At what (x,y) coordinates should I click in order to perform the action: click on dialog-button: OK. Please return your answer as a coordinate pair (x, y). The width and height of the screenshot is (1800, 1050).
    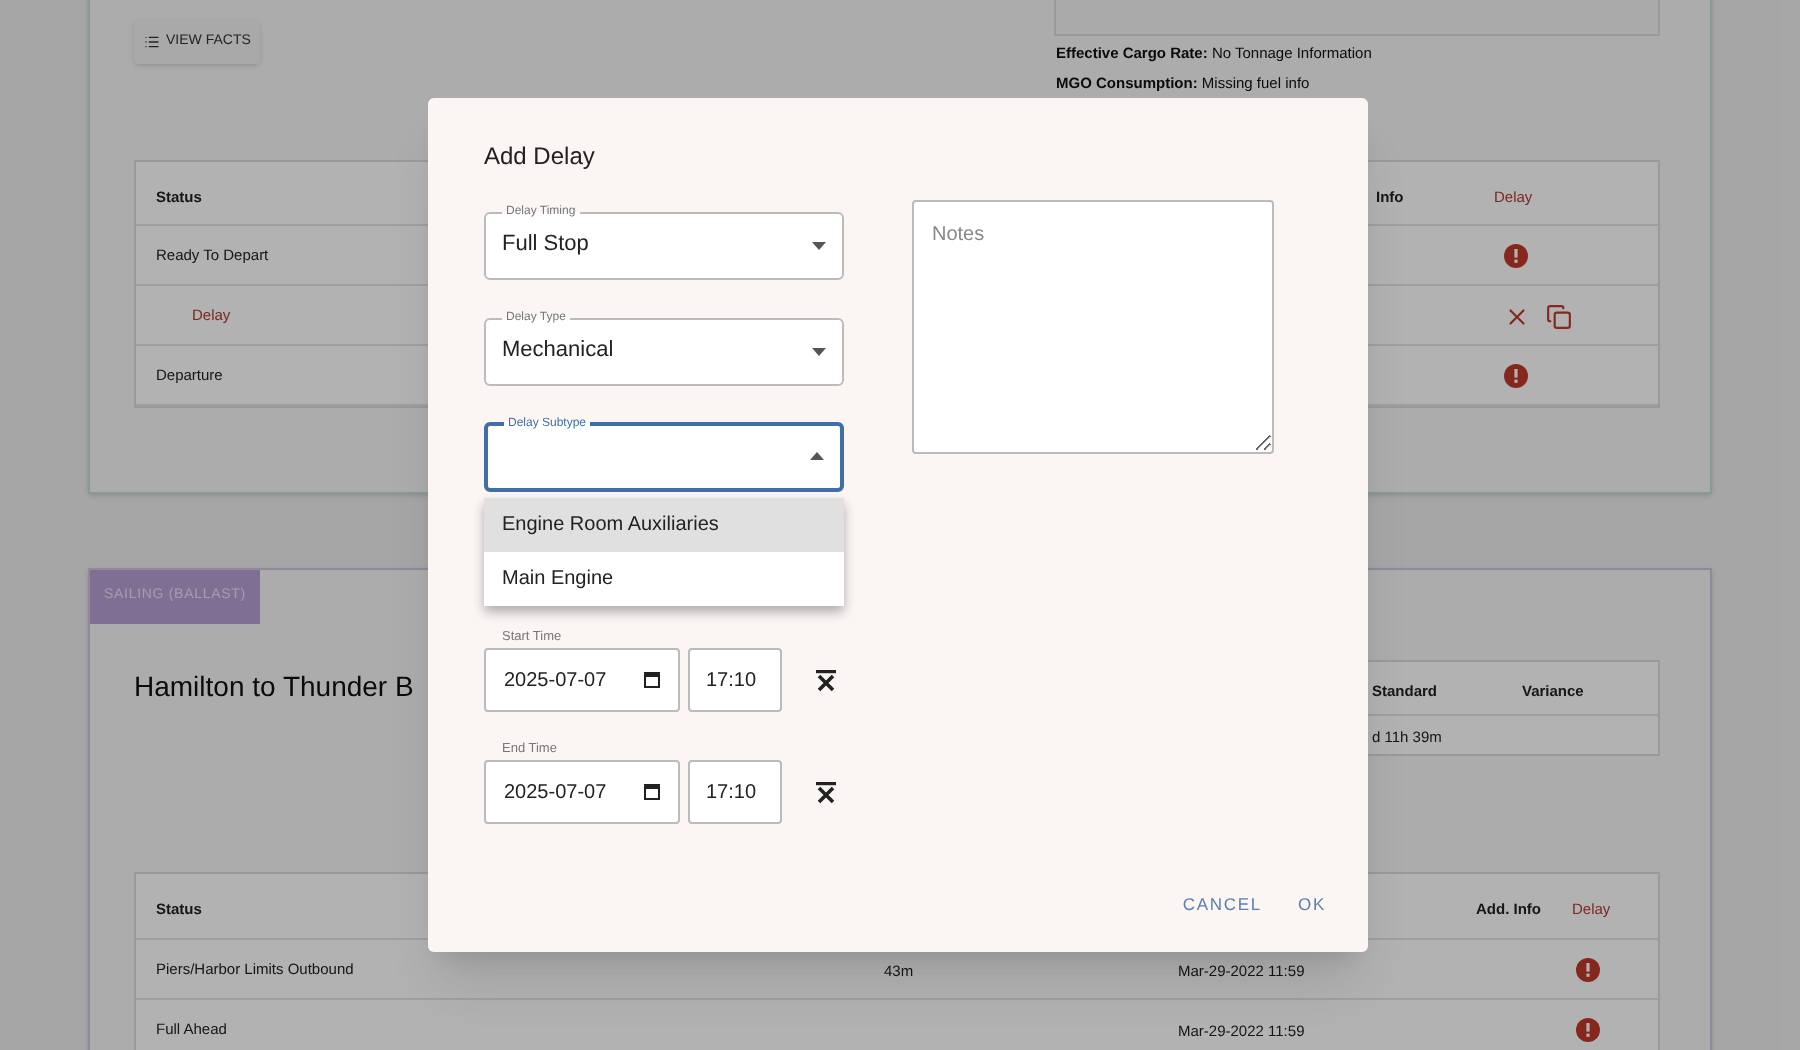
    Looking at the image, I should click on (1312, 904).